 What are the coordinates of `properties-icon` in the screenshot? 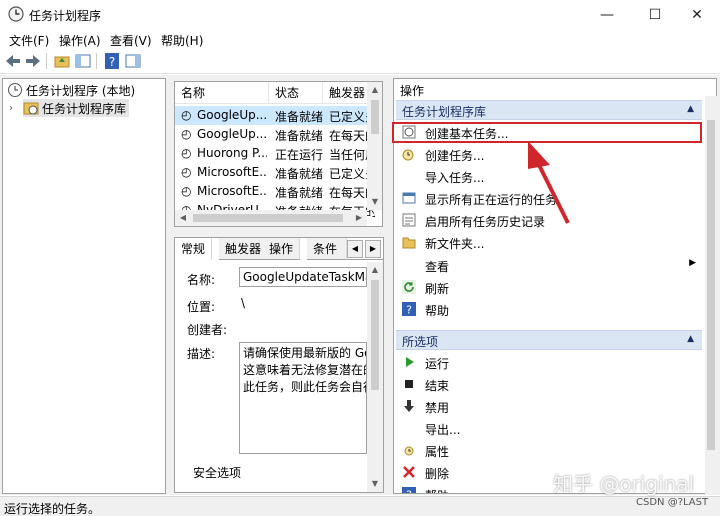 It's located at (409, 451).